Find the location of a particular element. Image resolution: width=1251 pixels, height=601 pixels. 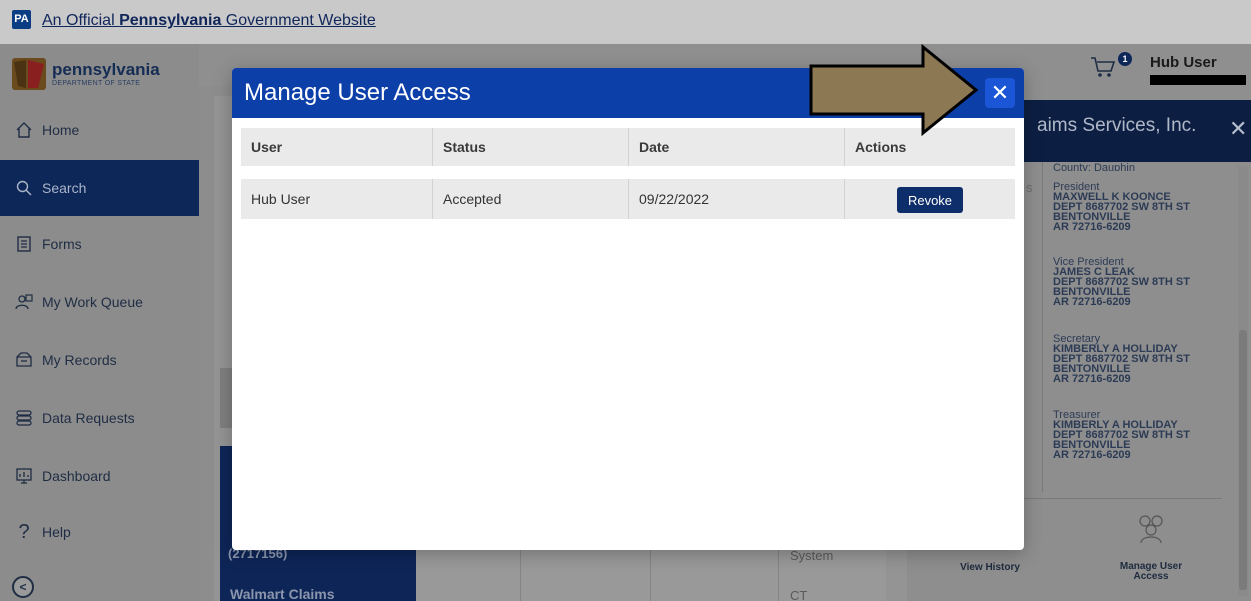

background-system-text: System is located at coordinates (812, 555).